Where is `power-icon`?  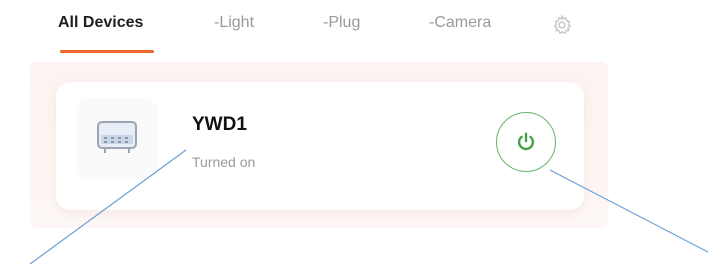
power-icon is located at coordinates (526, 141).